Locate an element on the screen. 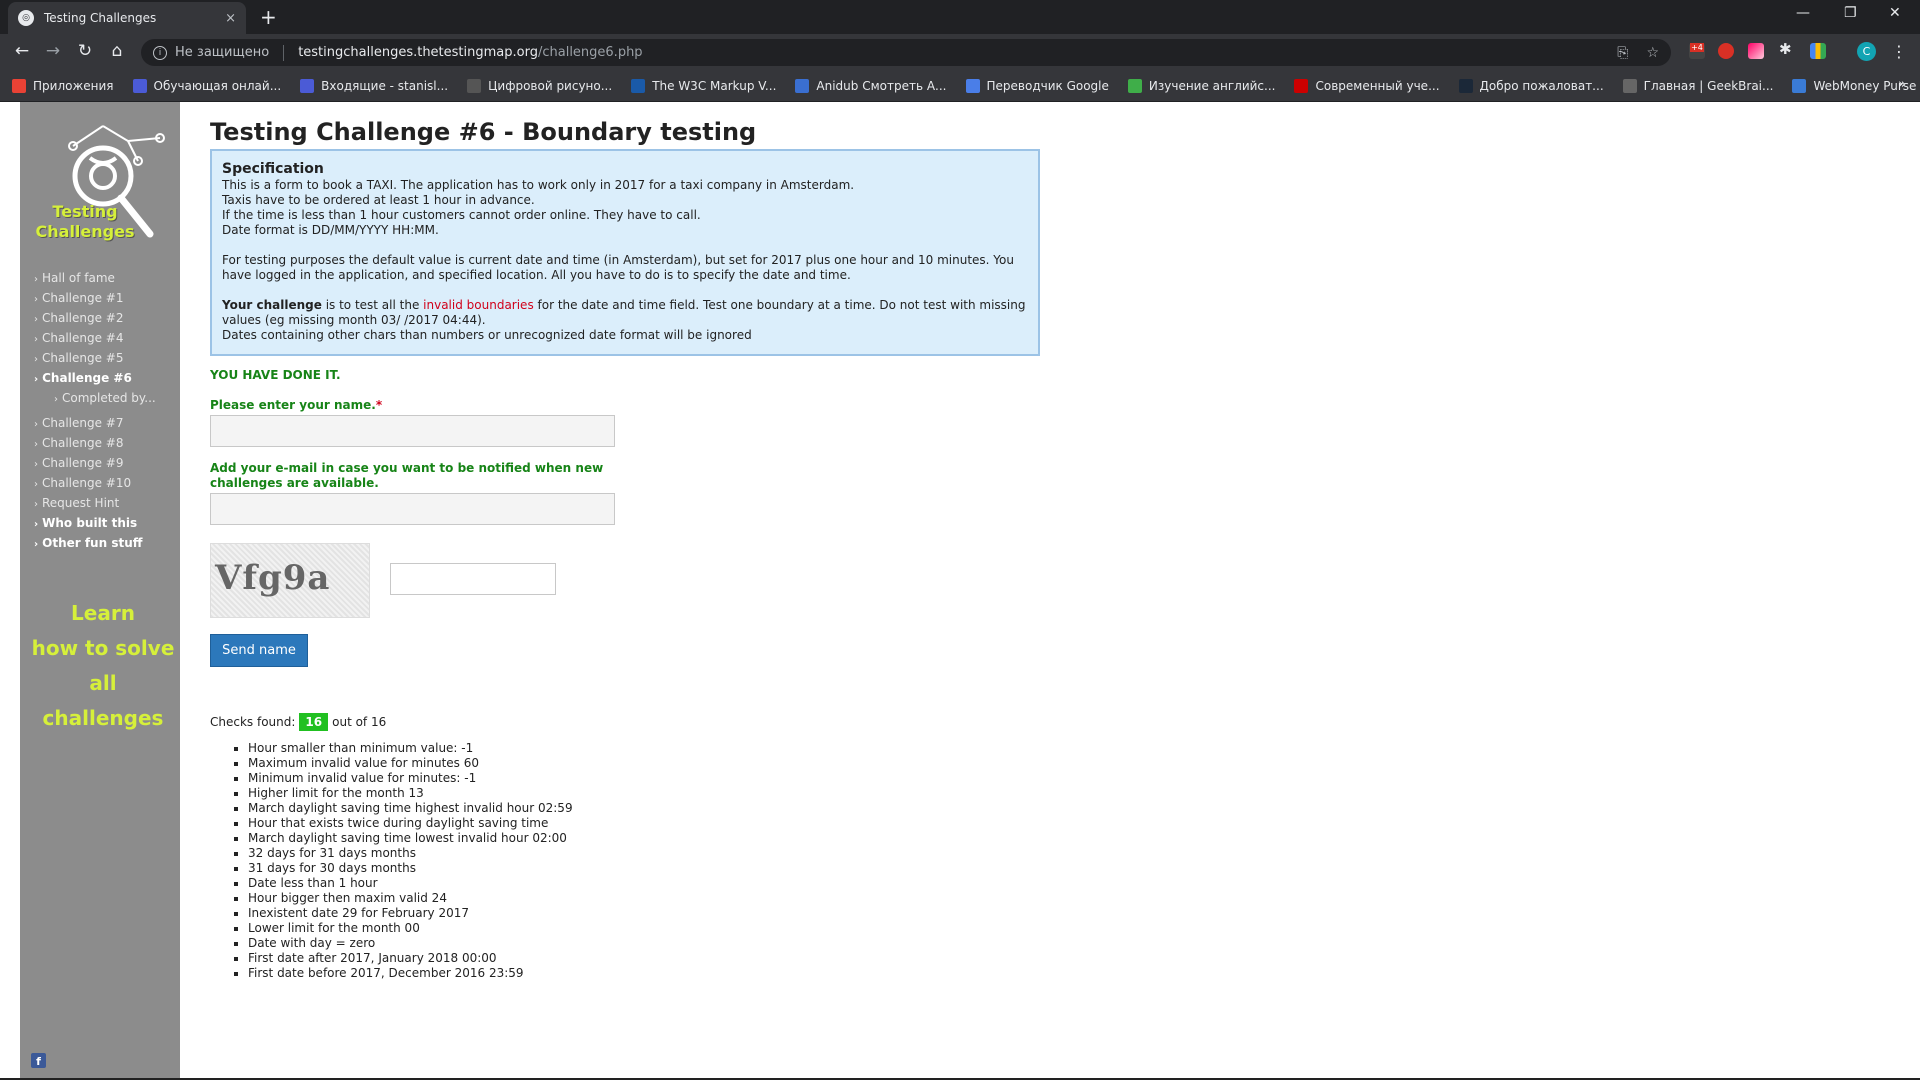 The image size is (1920, 1080). tab-close-icon: × is located at coordinates (230, 18).